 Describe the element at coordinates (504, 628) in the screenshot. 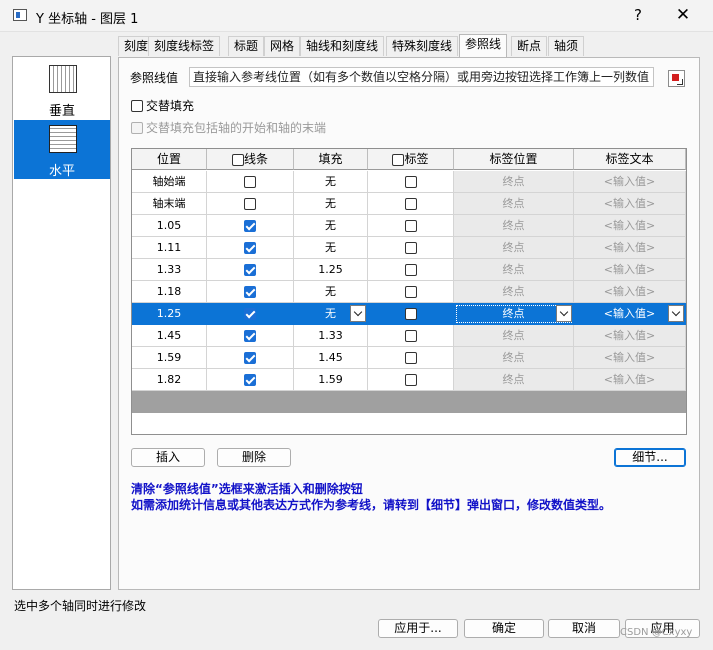

I see `ok-button: 确定` at that location.